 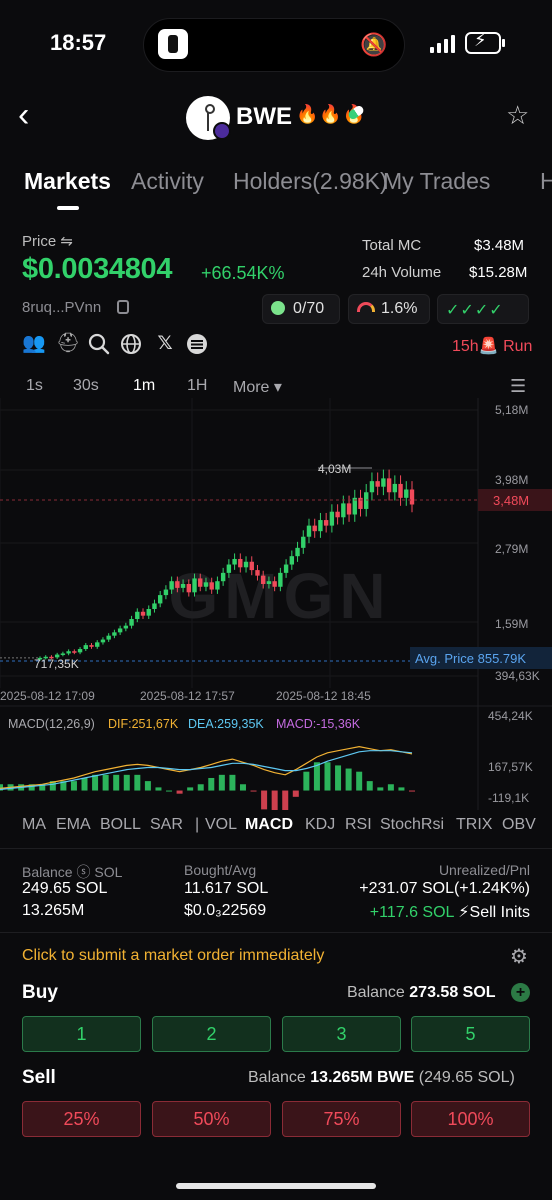 What do you see at coordinates (443, 44) in the screenshot?
I see `signal-icon` at bounding box center [443, 44].